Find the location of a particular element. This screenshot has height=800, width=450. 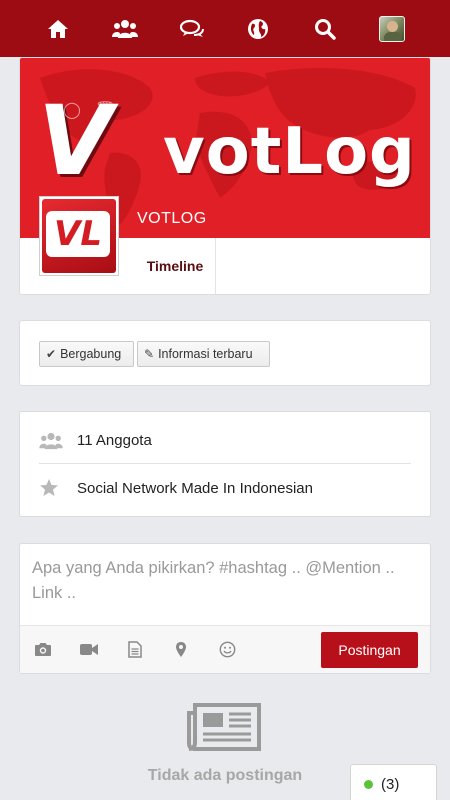

file-icon is located at coordinates (135, 649).